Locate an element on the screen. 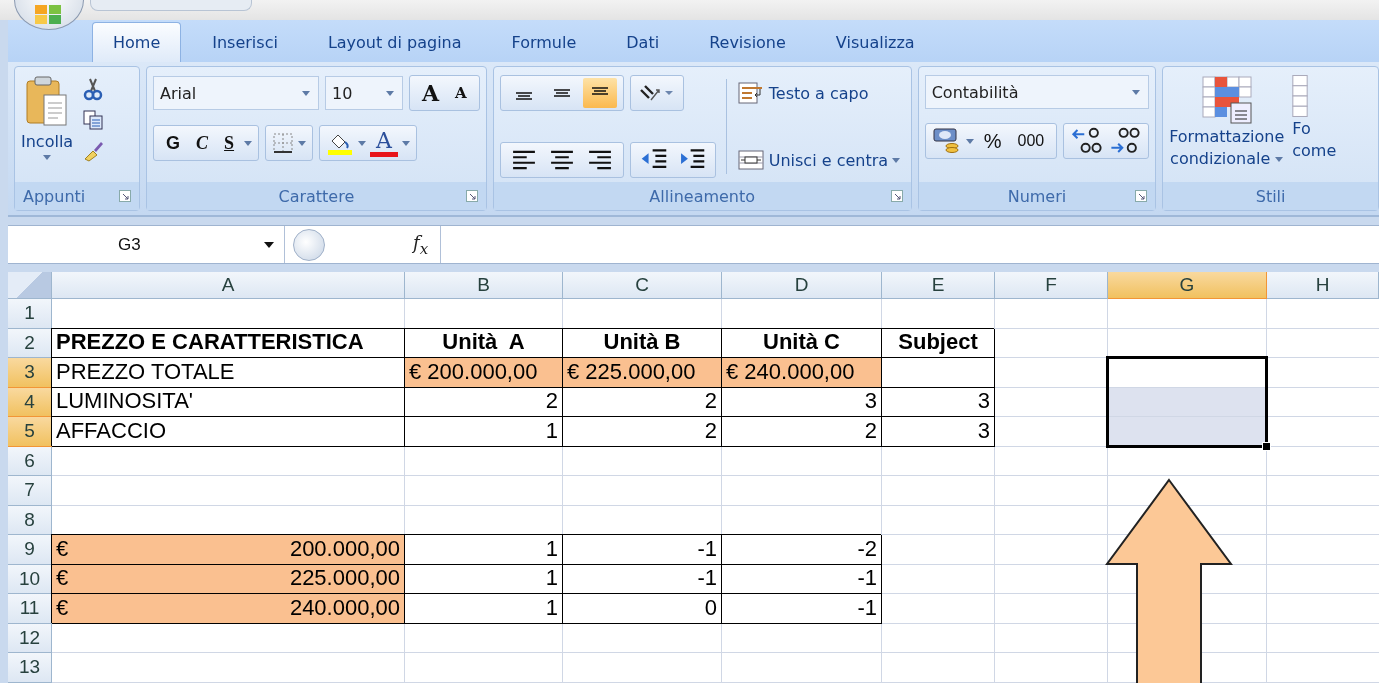 The image size is (1379, 683). grow-font-button: A is located at coordinates (431, 93).